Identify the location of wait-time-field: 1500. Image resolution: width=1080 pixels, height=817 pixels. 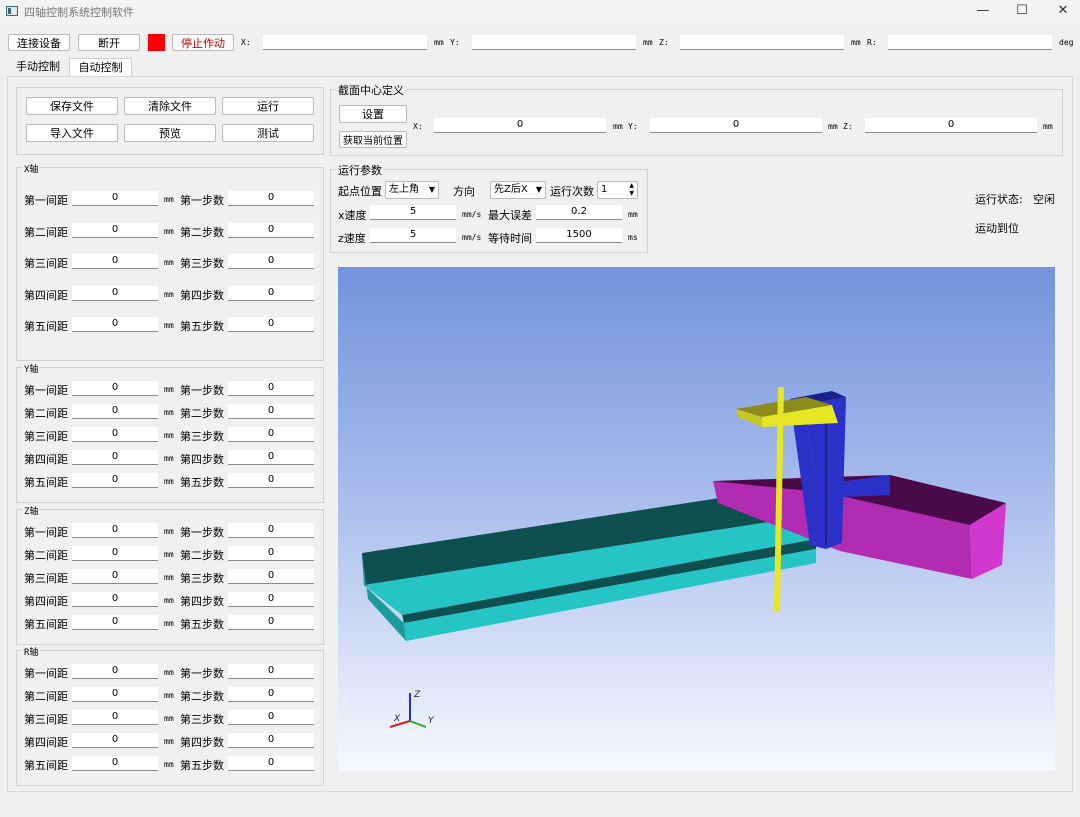
(579, 235).